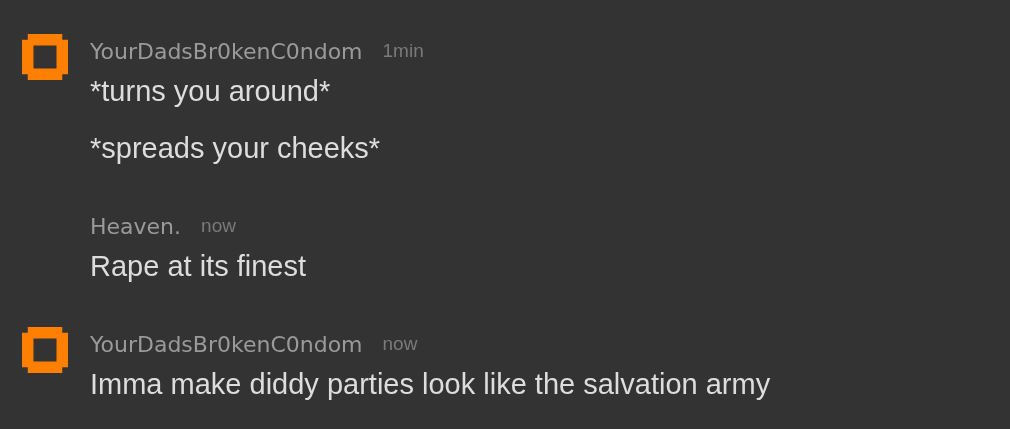 The height and width of the screenshot is (429, 1010). I want to click on username: Heaven., so click(136, 226).